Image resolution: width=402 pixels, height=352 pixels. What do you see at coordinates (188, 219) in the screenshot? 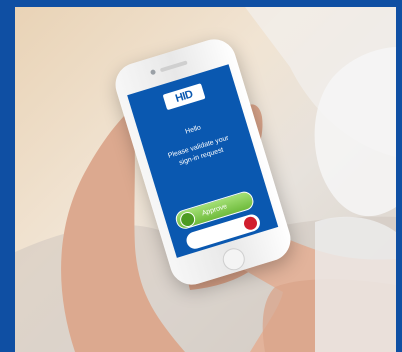
I see `check-icon` at bounding box center [188, 219].